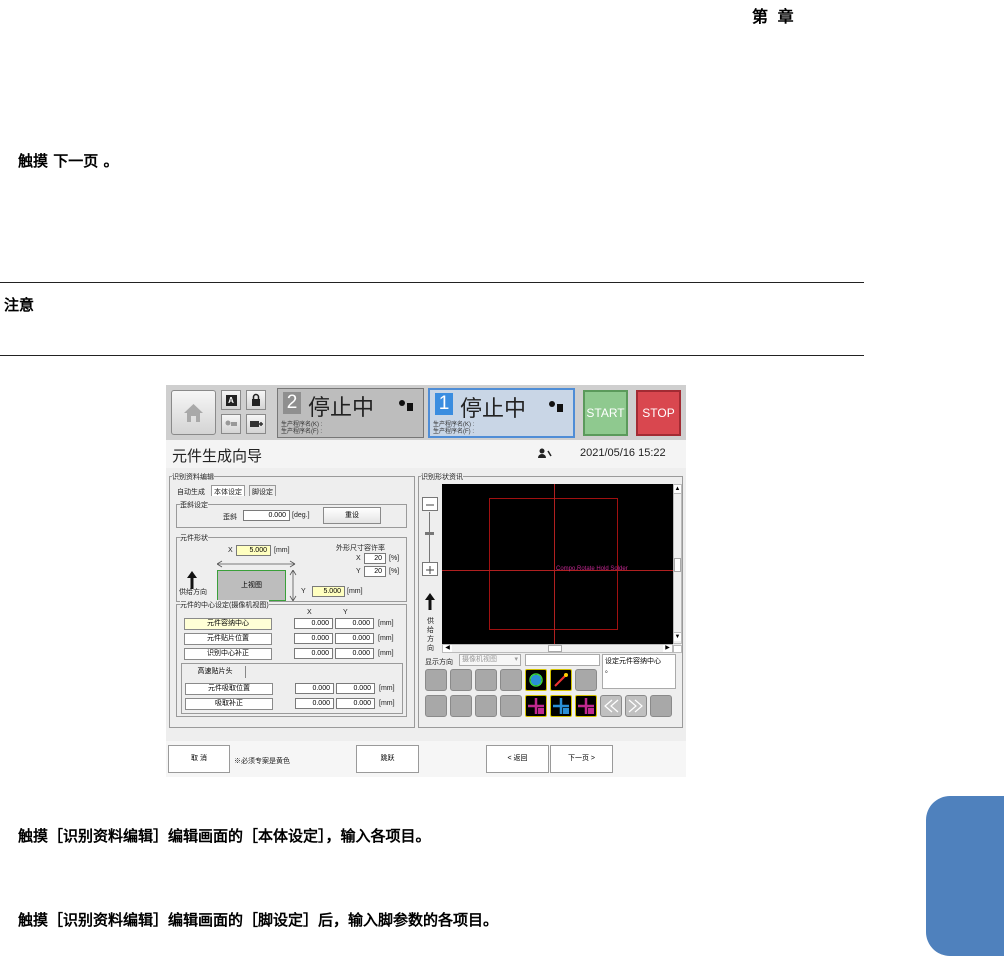 This screenshot has height=956, width=1004. I want to click on datetime: 2021/05/16 15:22, so click(623, 453).